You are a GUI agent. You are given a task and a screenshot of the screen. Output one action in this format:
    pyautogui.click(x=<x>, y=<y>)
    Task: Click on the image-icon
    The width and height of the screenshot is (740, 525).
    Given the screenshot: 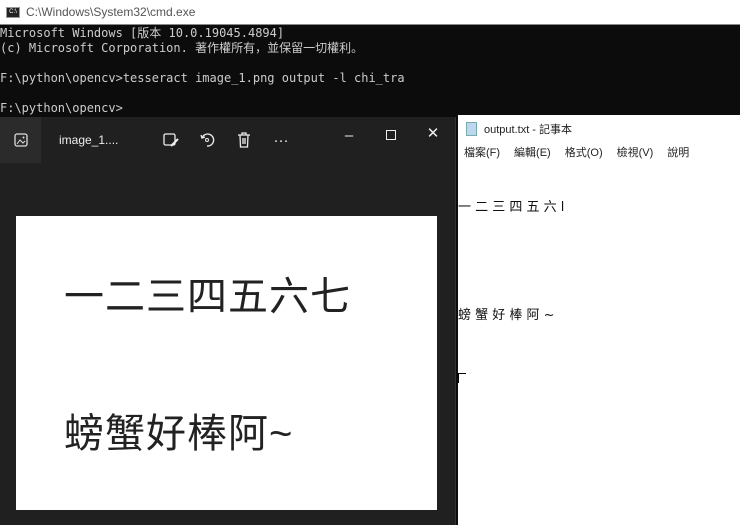 What is the action you would take?
    pyautogui.click(x=20, y=140)
    